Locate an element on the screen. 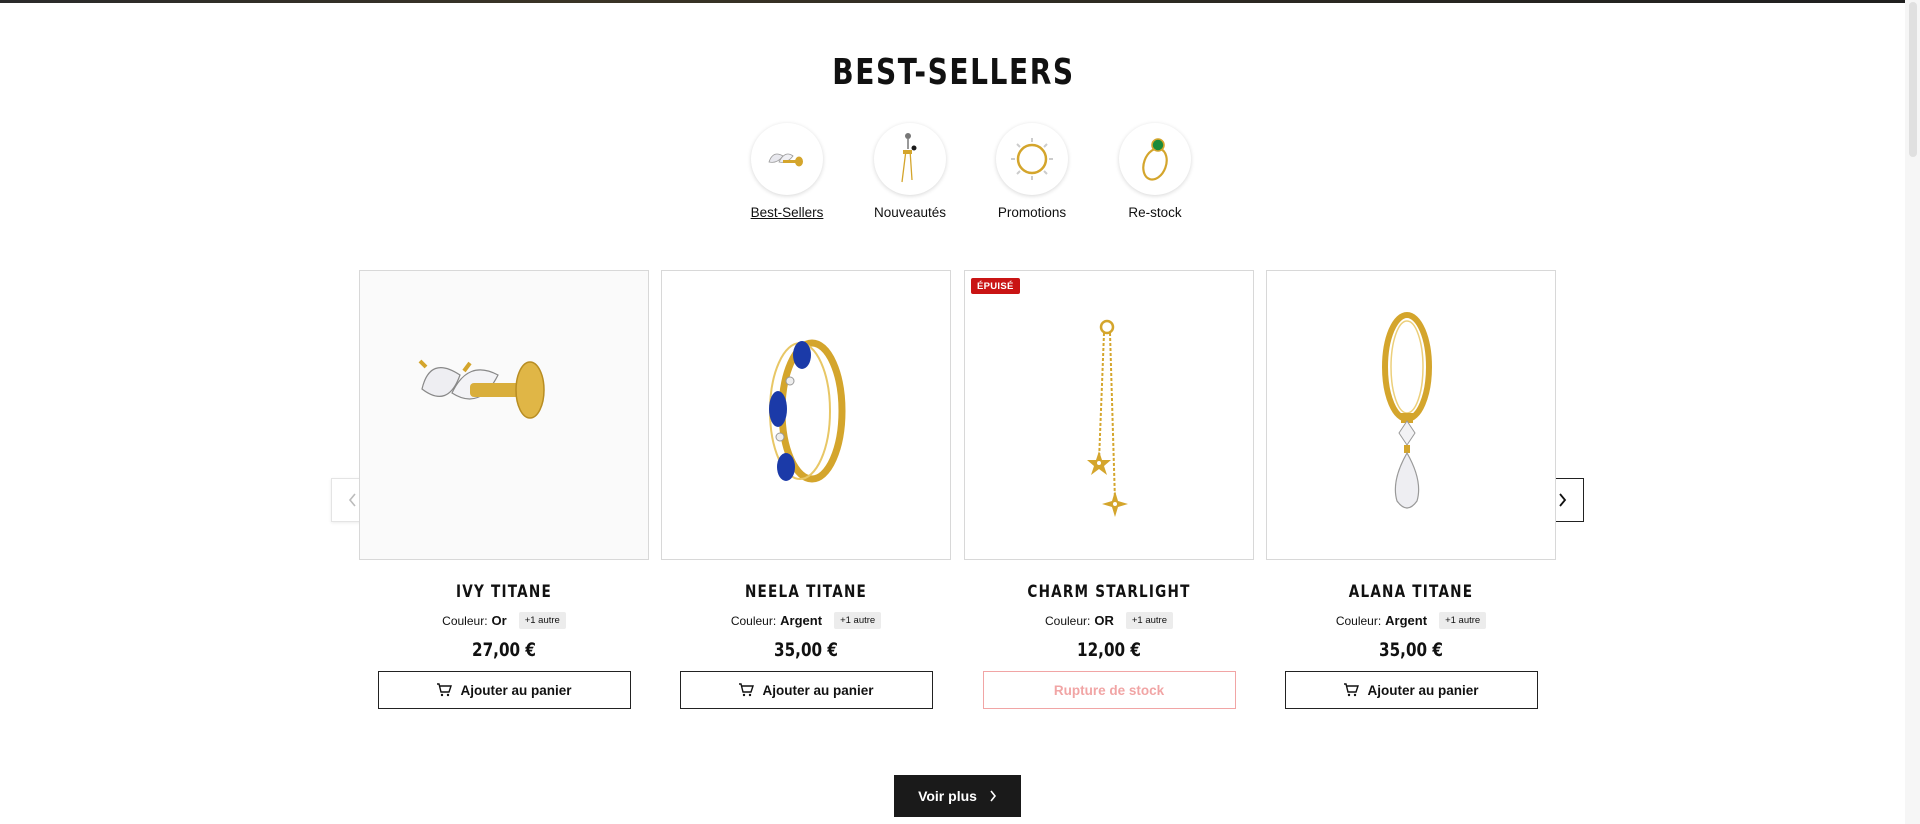  product-name: CHARM STARLIGHT is located at coordinates (1109, 592).